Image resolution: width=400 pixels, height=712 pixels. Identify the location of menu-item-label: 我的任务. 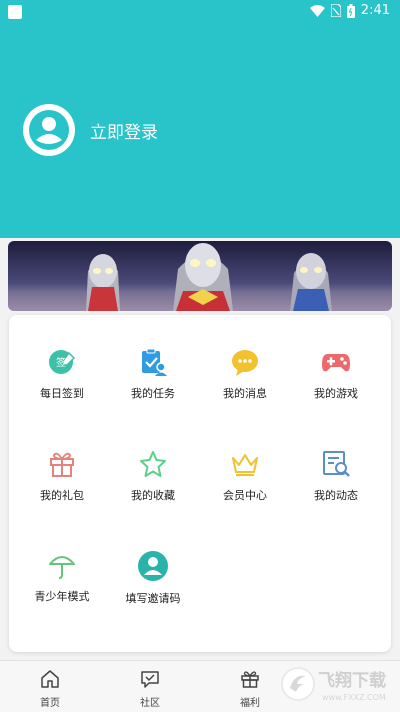
(153, 393).